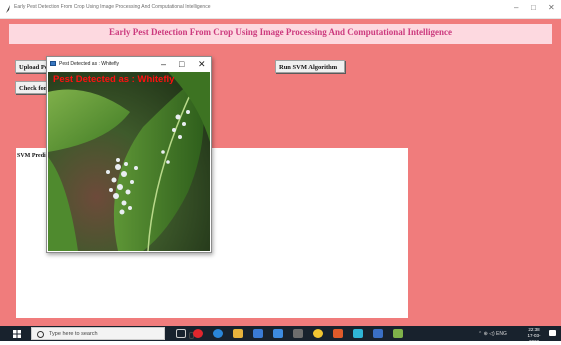 This screenshot has width=561, height=345. Describe the element at coordinates (40, 334) in the screenshot. I see `search-icon` at that location.